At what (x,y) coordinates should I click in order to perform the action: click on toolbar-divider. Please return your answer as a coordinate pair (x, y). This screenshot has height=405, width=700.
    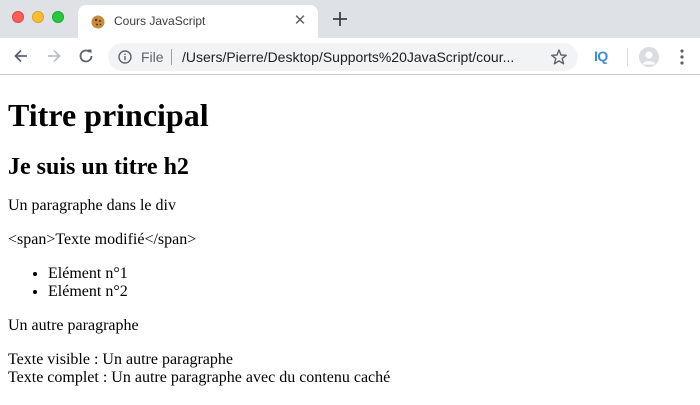
    Looking at the image, I should click on (627, 57).